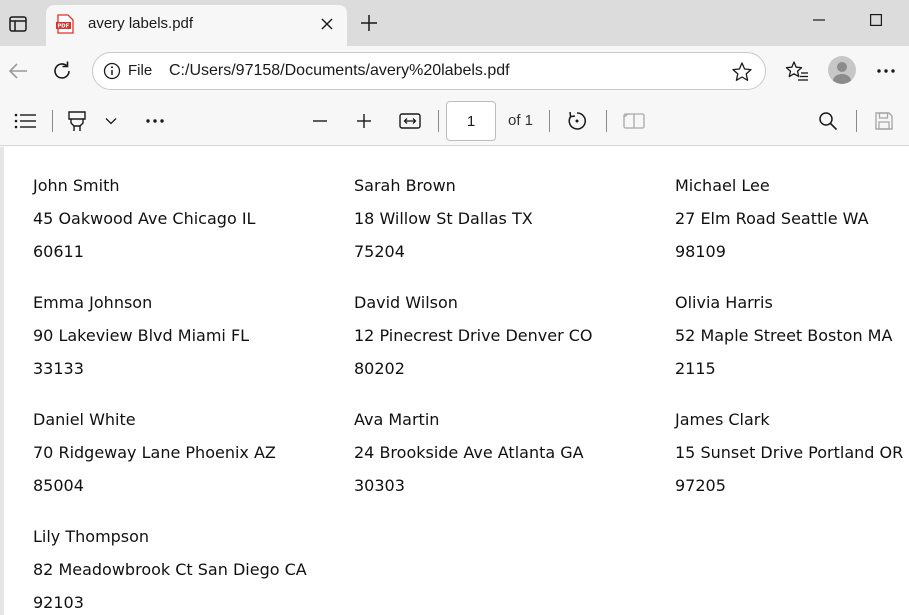 The width and height of the screenshot is (909, 615). Describe the element at coordinates (141, 335) in the screenshot. I see `label-street: 90 Lakeview Blvd Miami FL` at that location.